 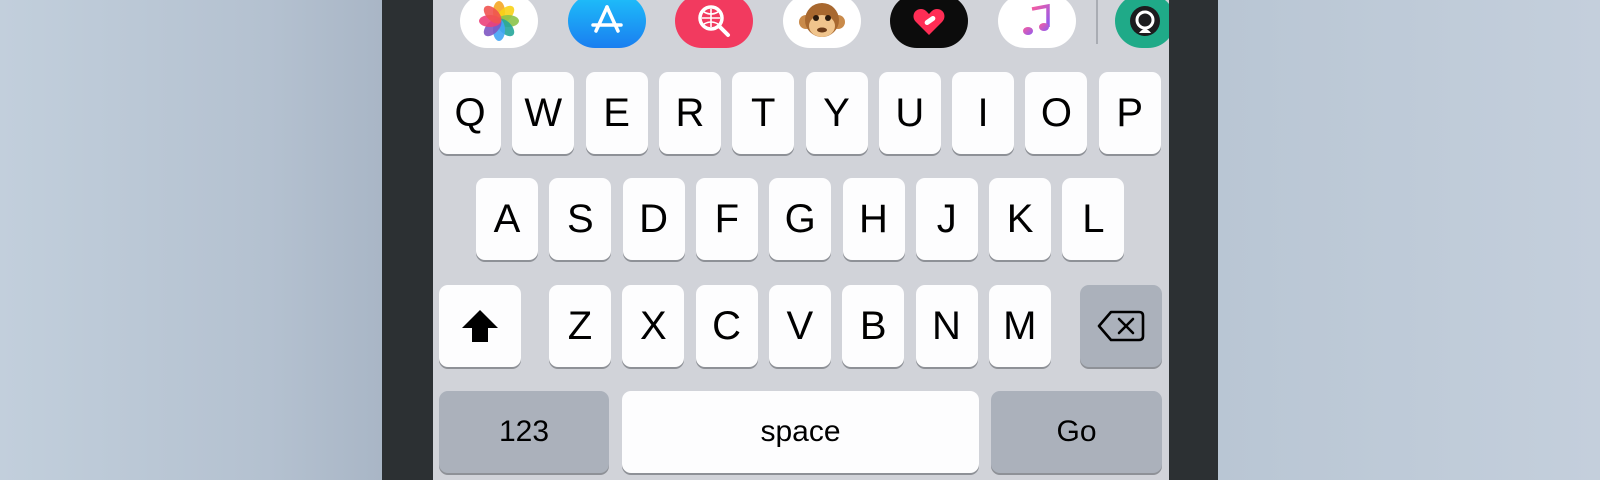 I want to click on letter-key: C, so click(x=726, y=326).